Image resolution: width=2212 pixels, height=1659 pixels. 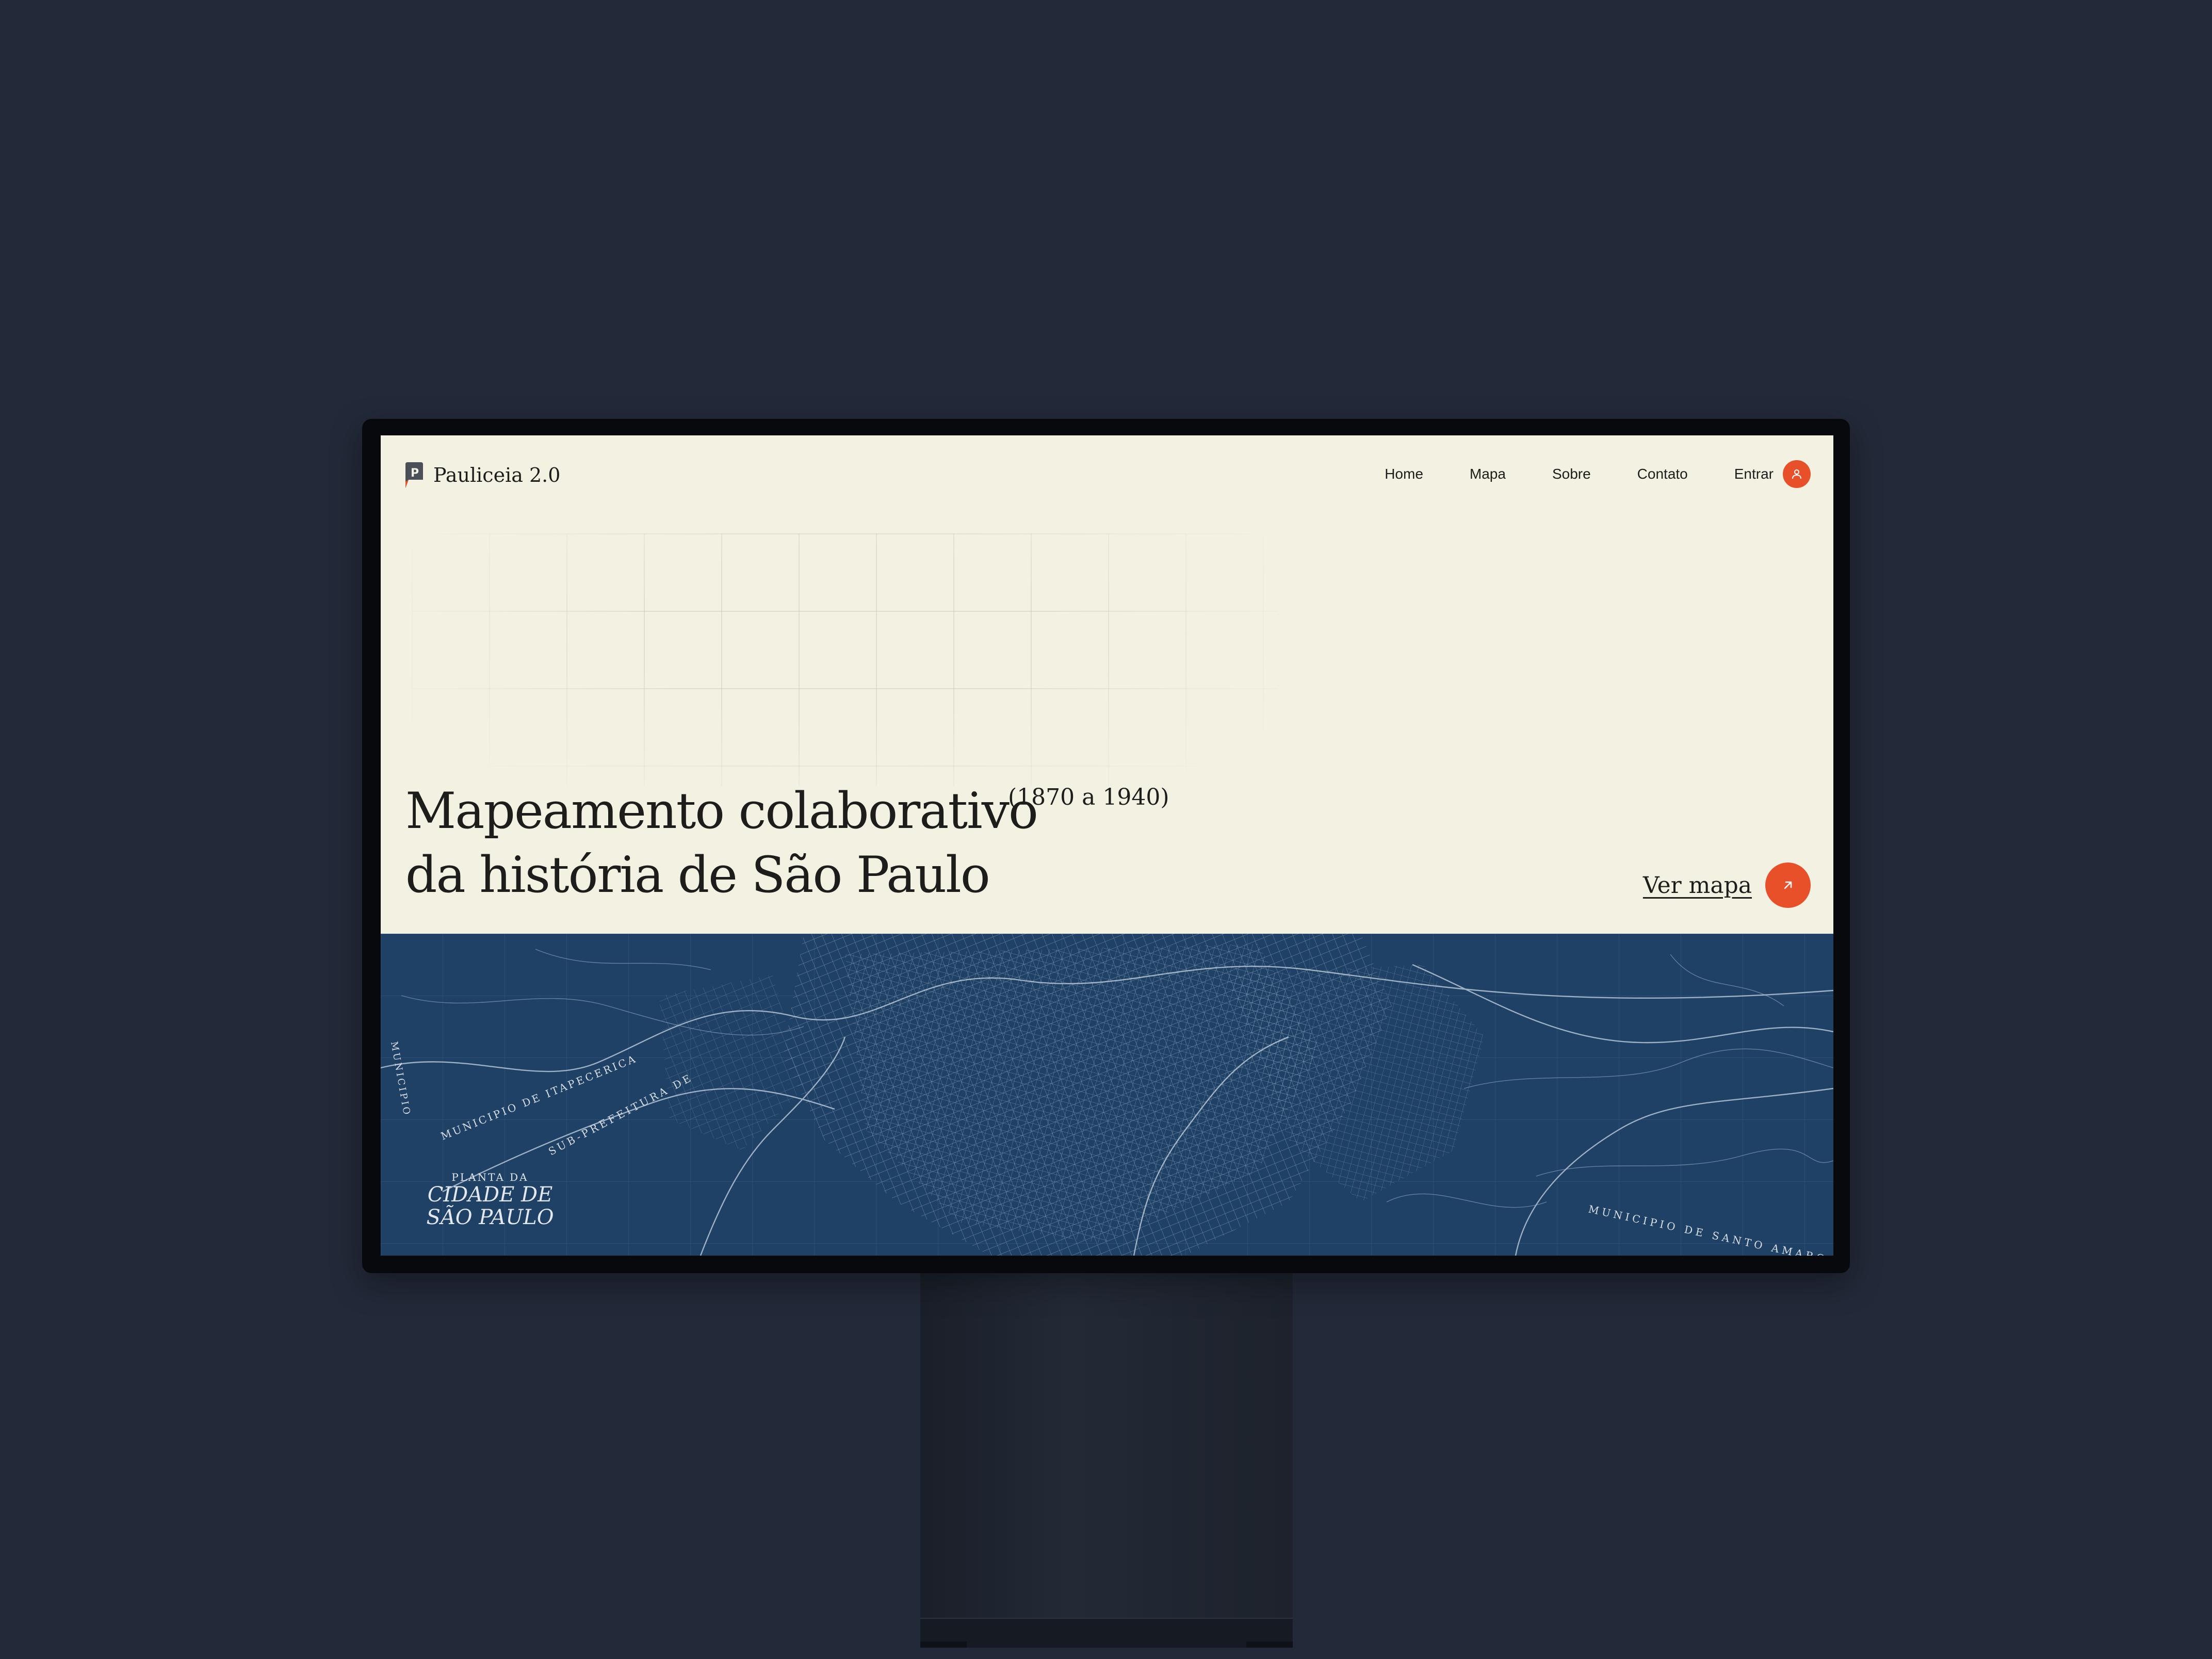 What do you see at coordinates (1598, 474) in the screenshot?
I see `nav-links: Home Mapa Sobre Contato Entrar` at bounding box center [1598, 474].